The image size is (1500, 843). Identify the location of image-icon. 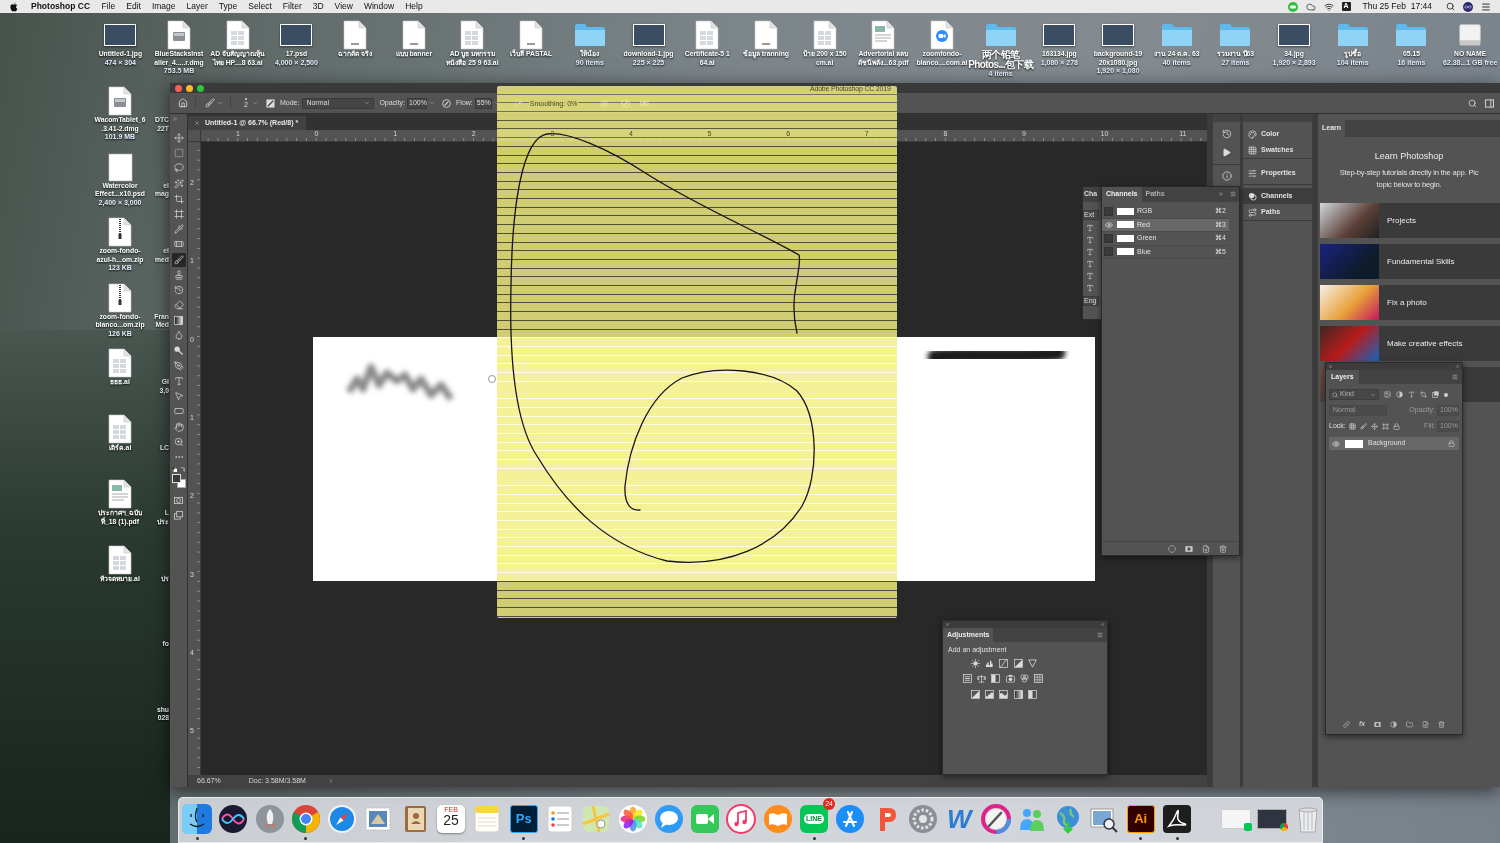
(1387, 394).